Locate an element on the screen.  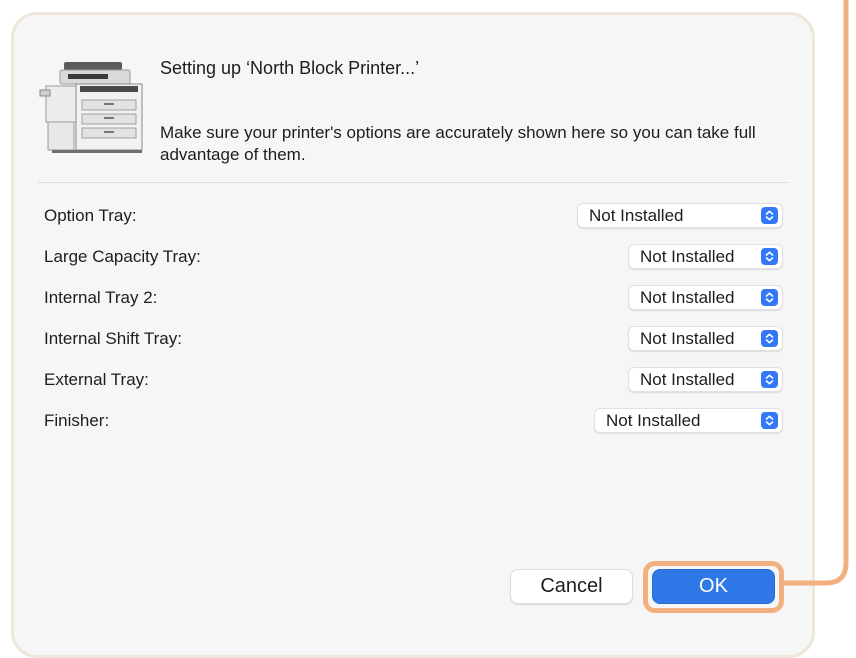
finisher-label: Finisher: is located at coordinates (77, 420).